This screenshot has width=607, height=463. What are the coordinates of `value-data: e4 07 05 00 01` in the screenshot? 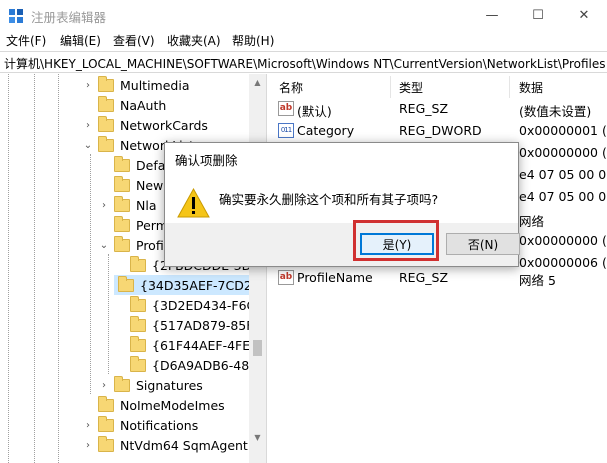 It's located at (563, 196).